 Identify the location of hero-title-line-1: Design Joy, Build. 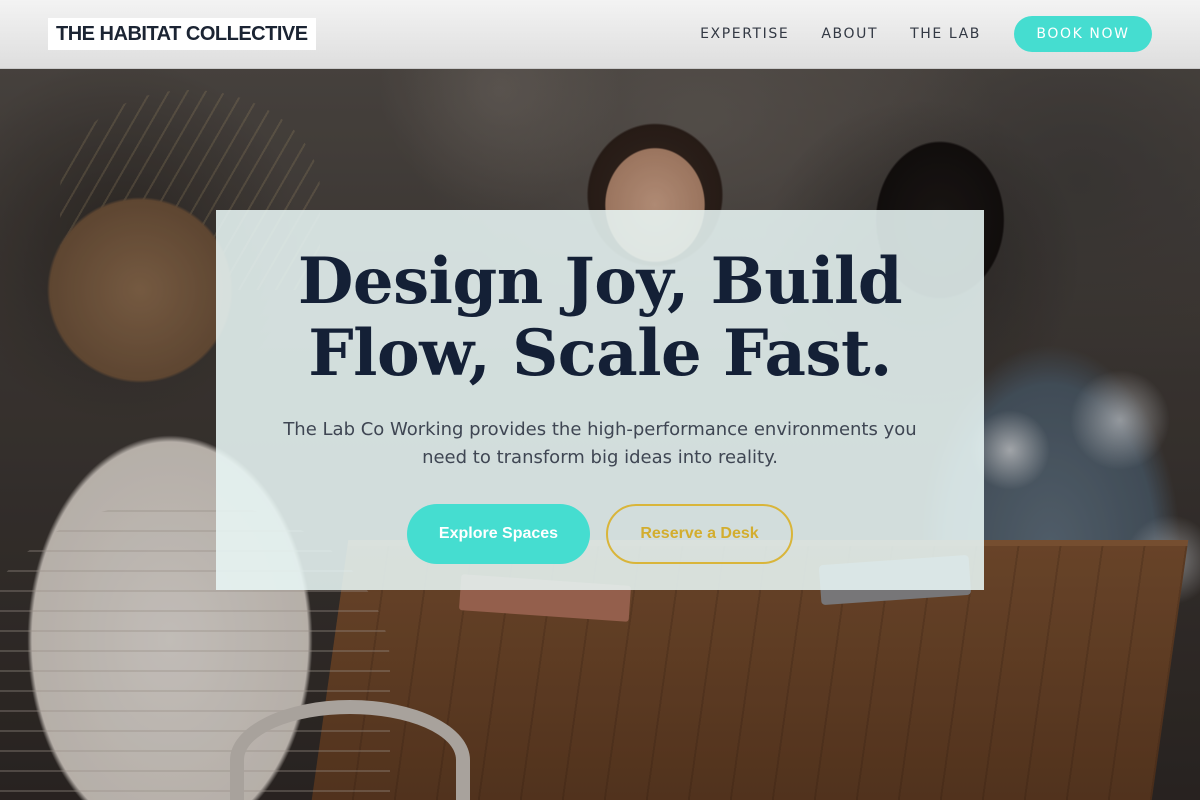
(600, 281).